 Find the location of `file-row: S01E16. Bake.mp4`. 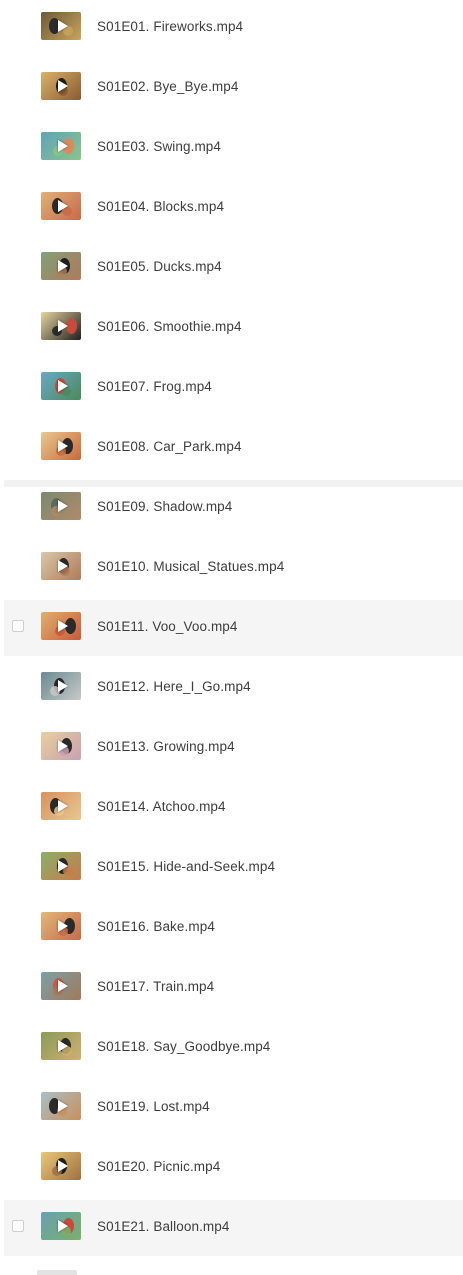

file-row: S01E16. Bake.mp4 is located at coordinates (233, 928).